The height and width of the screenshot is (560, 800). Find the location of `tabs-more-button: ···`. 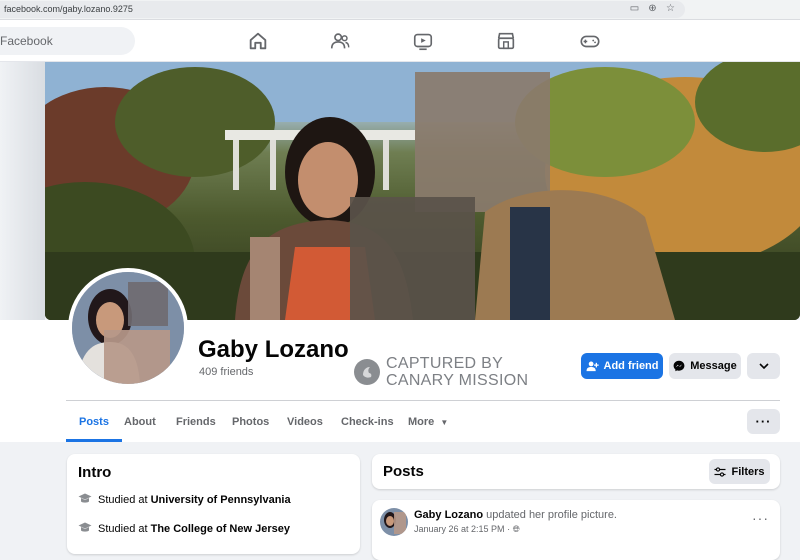

tabs-more-button: ··· is located at coordinates (763, 421).